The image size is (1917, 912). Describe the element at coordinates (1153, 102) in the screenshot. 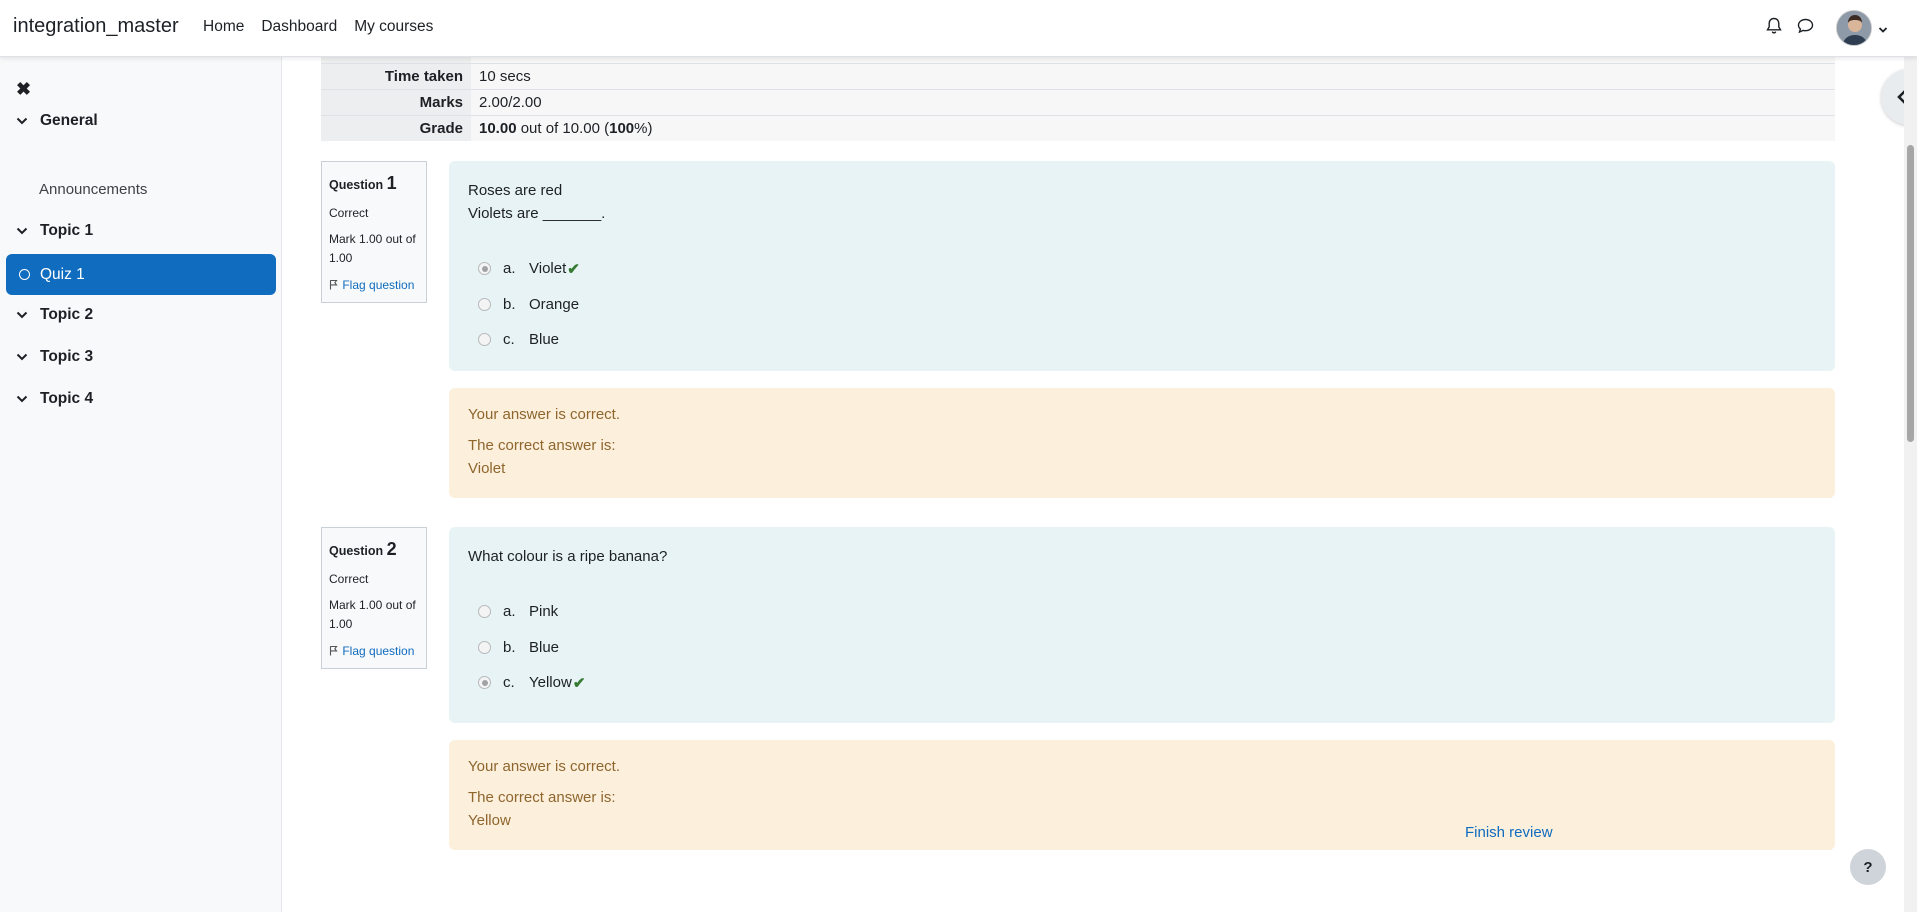

I see `summary-value: 2.00/2.00` at that location.